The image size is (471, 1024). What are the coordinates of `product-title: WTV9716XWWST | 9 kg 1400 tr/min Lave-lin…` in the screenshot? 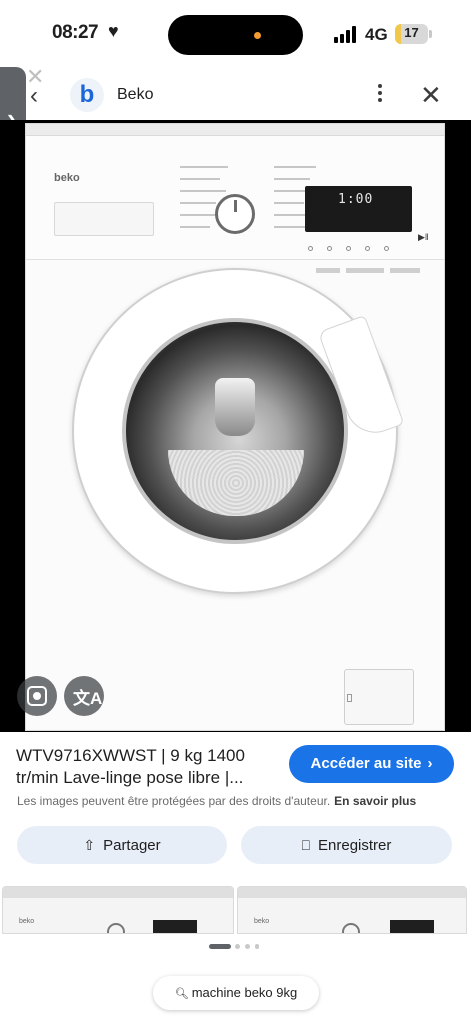 It's located at (146, 767).